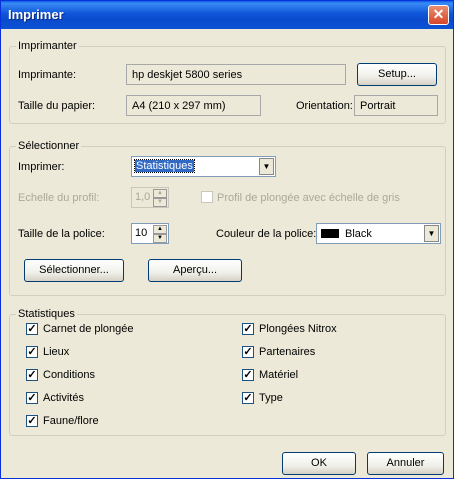  I want to click on couleur-police-value: Black, so click(358, 234).